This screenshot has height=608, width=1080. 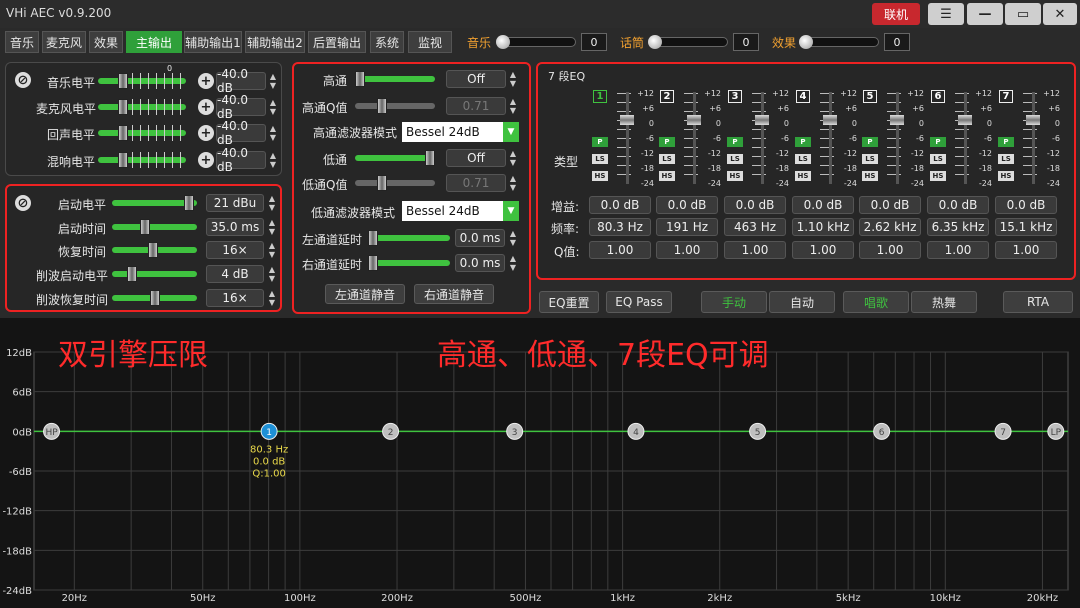 I want to click on right-mute-button: 右通道静音, so click(x=454, y=294).